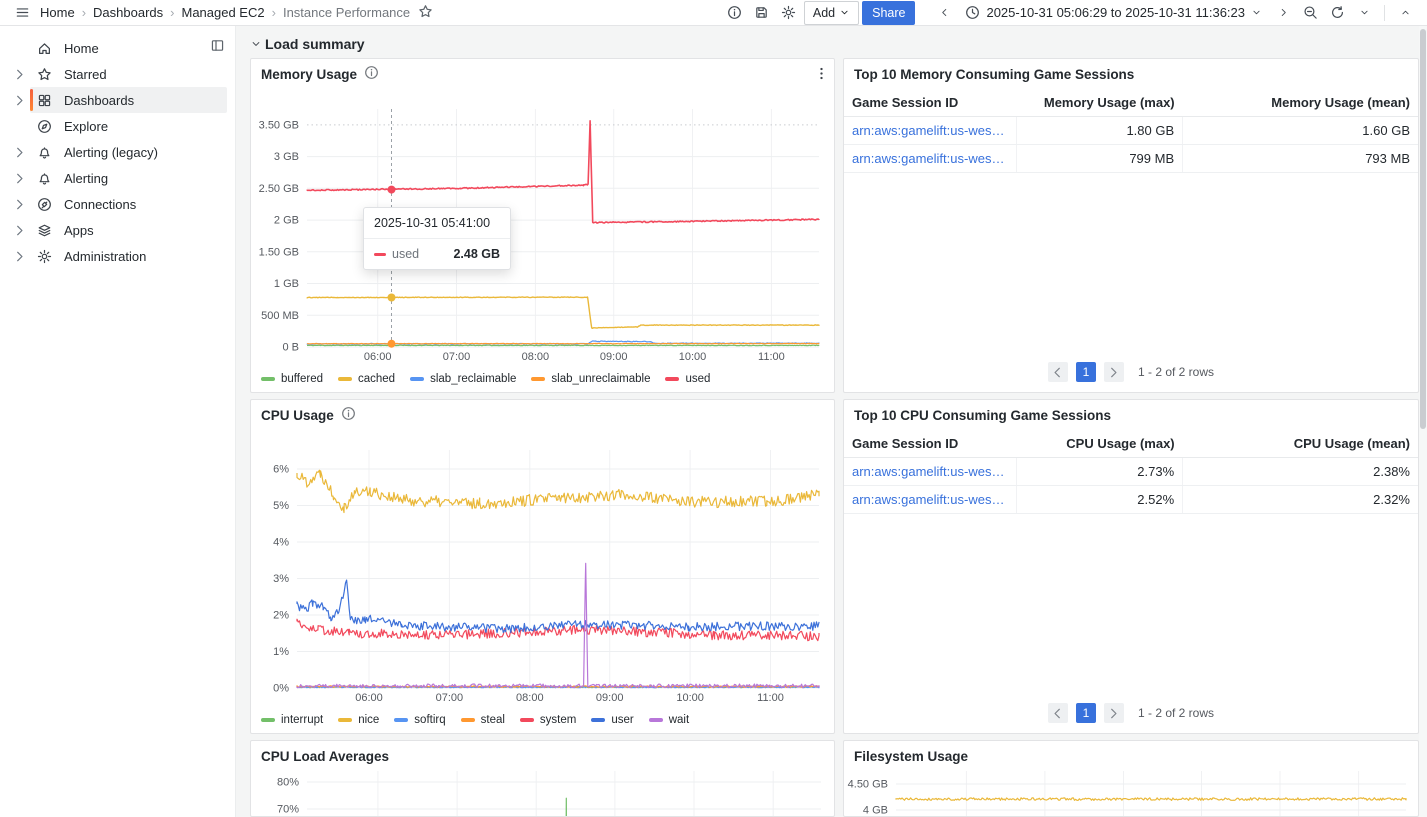  What do you see at coordinates (358, 720) in the screenshot?
I see `legend-item-nice: nice` at bounding box center [358, 720].